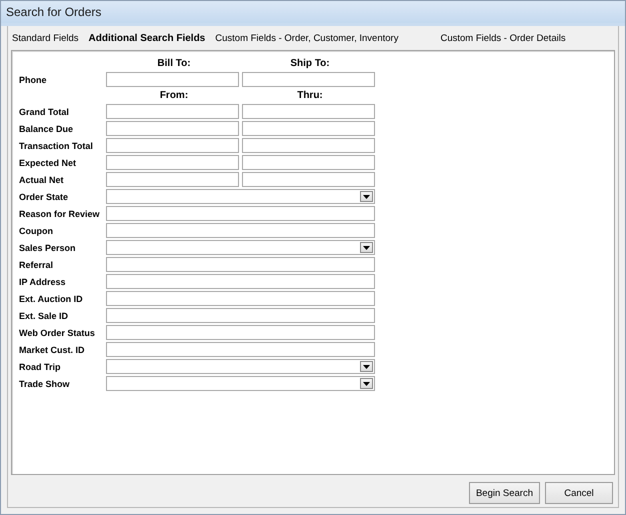  I want to click on field-label: Expected Net, so click(48, 163).